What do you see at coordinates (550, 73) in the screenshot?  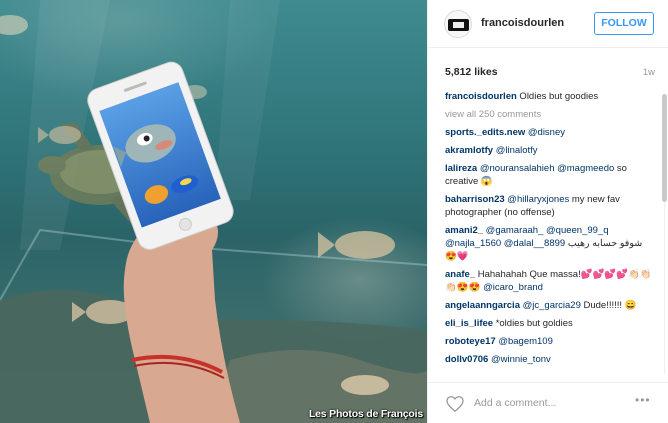 I see `likes-row: 5,812 likes 1w` at bounding box center [550, 73].